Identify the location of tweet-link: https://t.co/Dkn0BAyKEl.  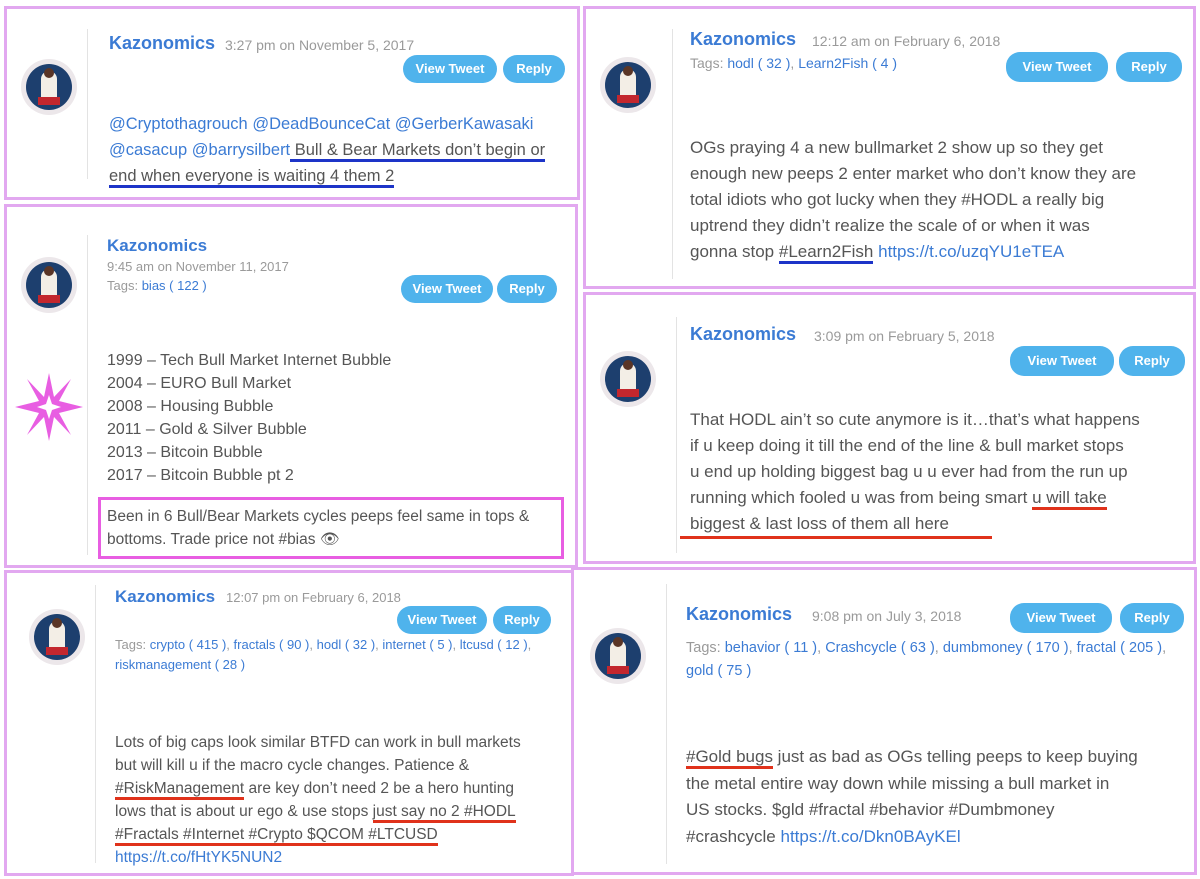
(870, 836).